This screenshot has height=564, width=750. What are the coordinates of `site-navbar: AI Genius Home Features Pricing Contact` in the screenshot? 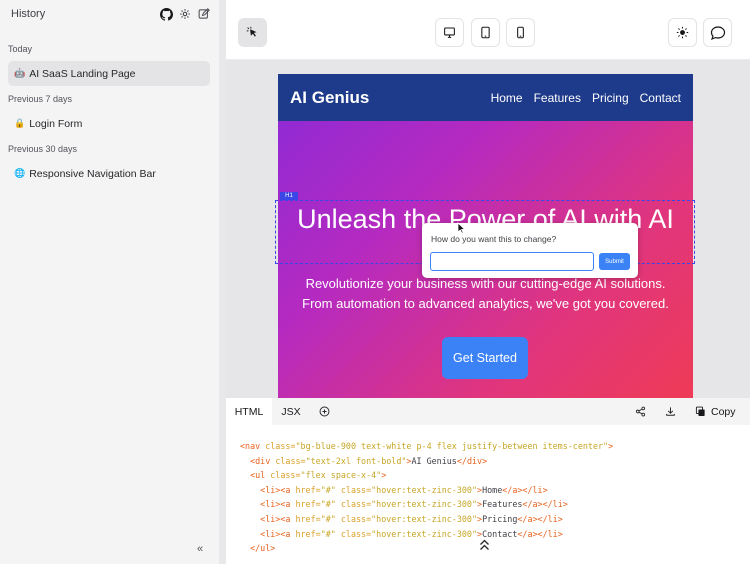 It's located at (485, 97).